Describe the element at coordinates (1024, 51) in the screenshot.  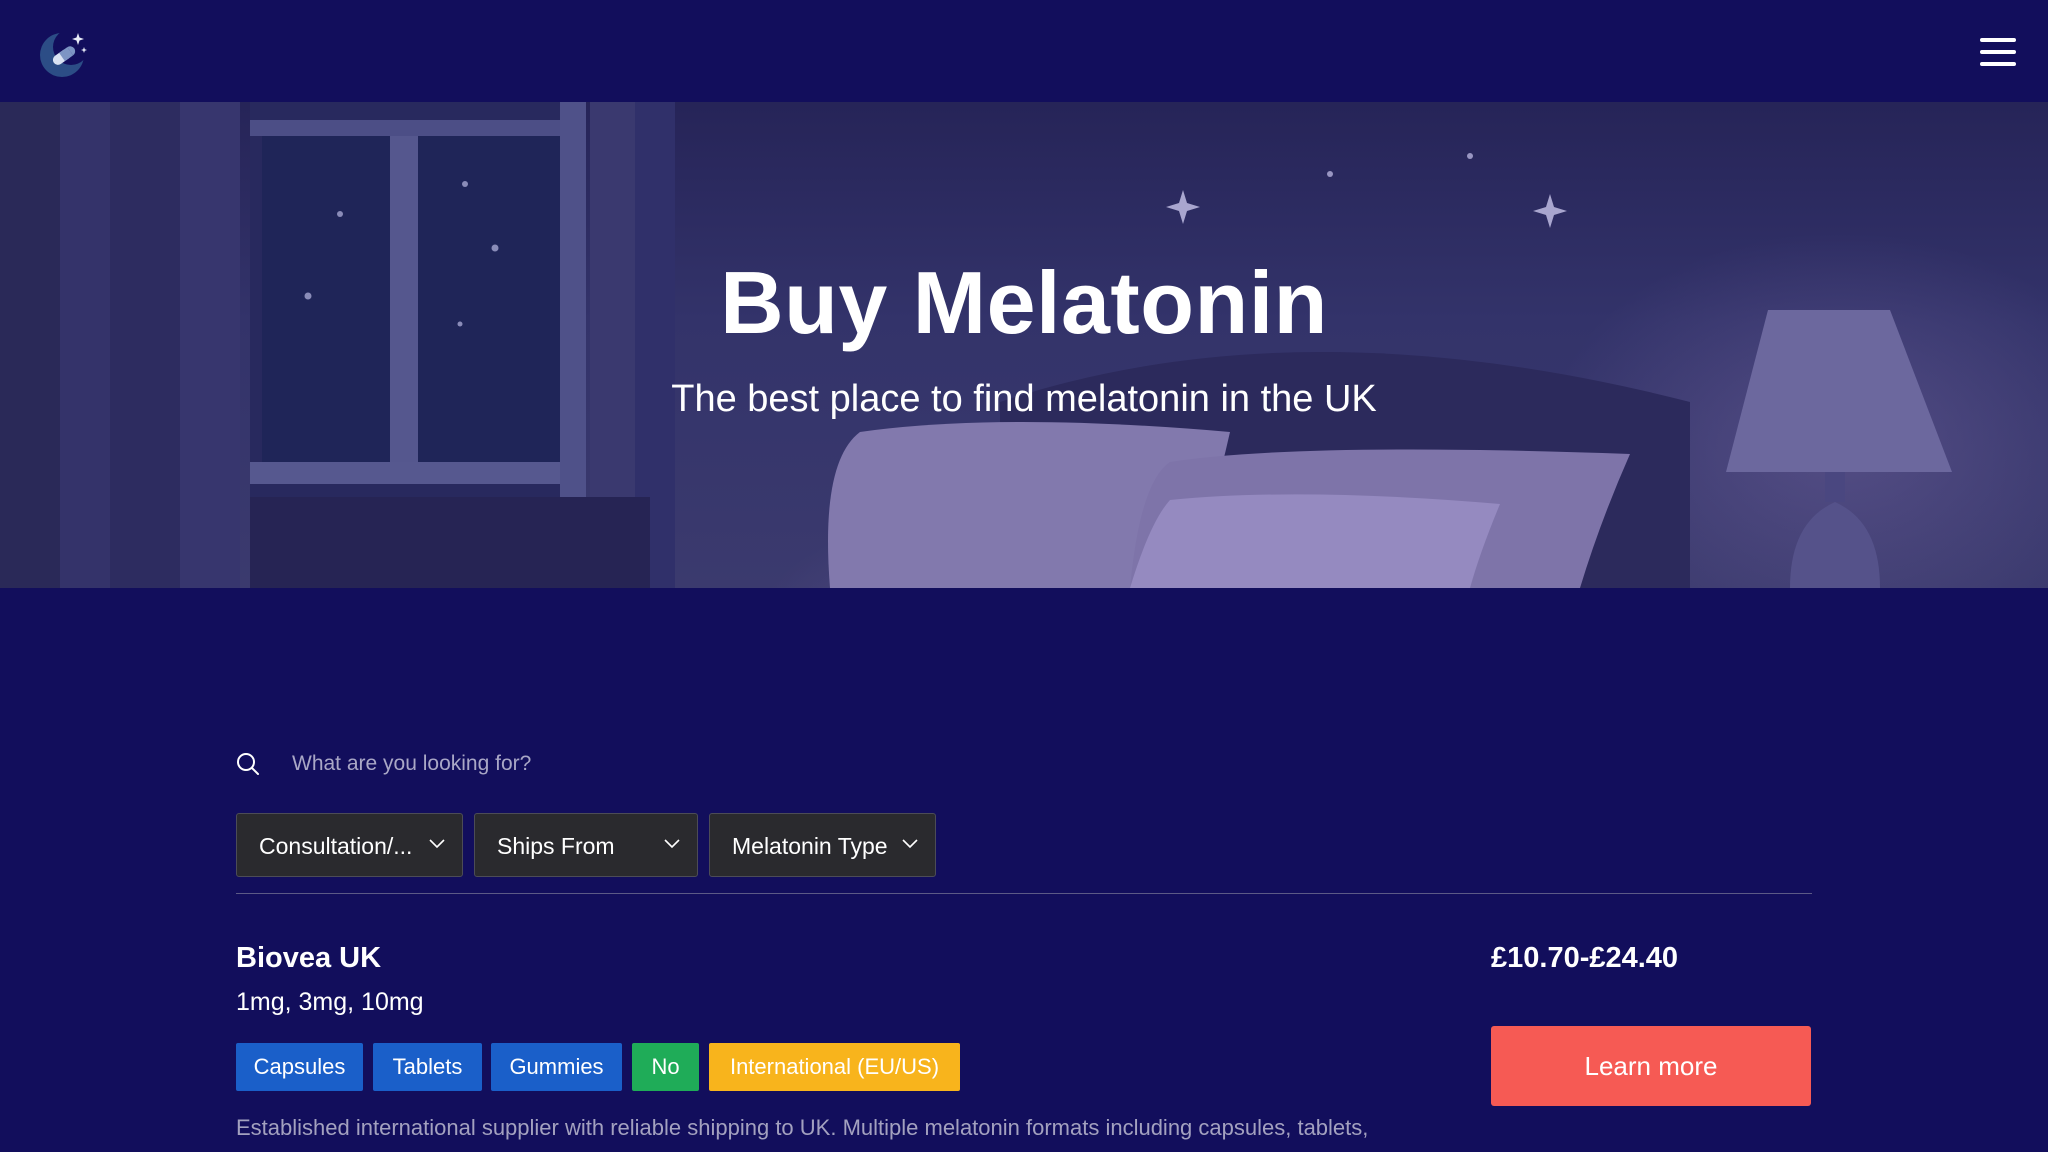
I see `top-navigation-bar` at that location.